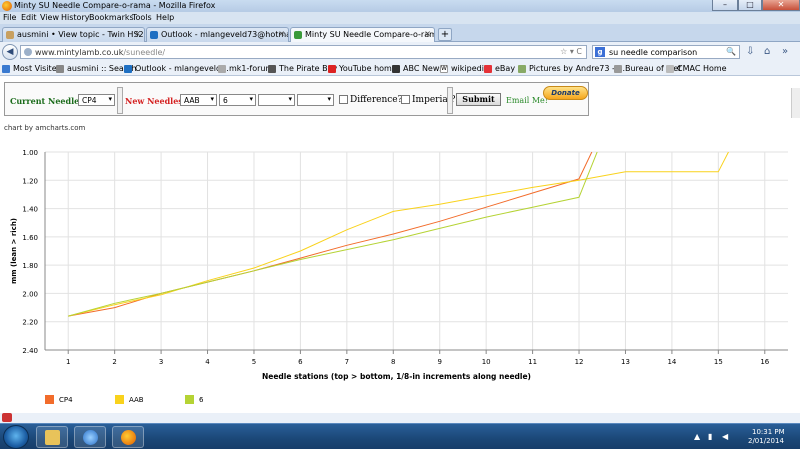 The image size is (800, 449). I want to click on x-tick-label: 8, so click(393, 362).